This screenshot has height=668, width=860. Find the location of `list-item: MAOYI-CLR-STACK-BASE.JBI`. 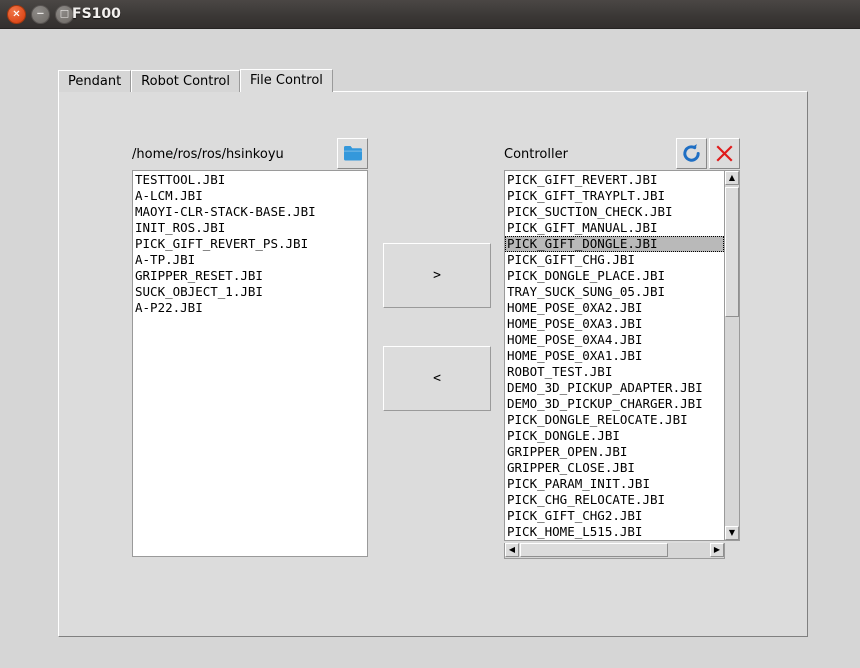

list-item: MAOYI-CLR-STACK-BASE.JBI is located at coordinates (250, 212).